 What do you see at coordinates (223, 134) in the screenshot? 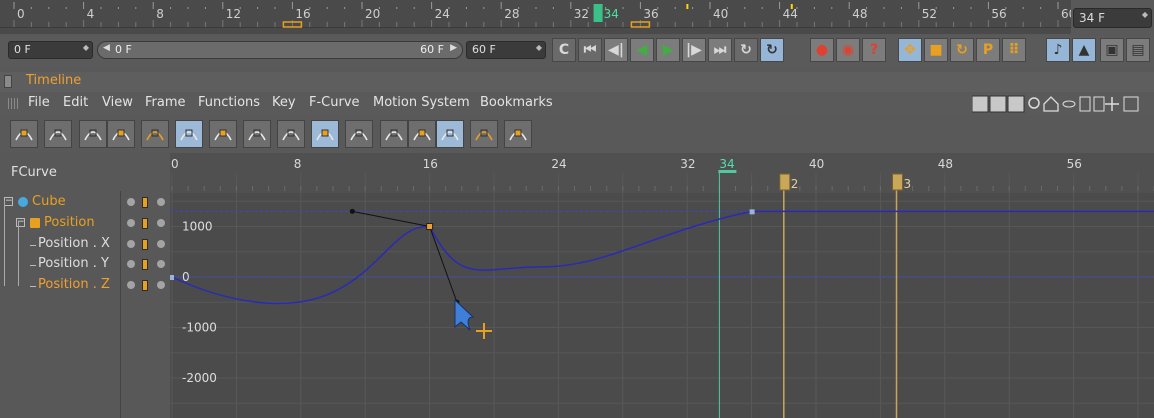
I see `tangent-icon` at bounding box center [223, 134].